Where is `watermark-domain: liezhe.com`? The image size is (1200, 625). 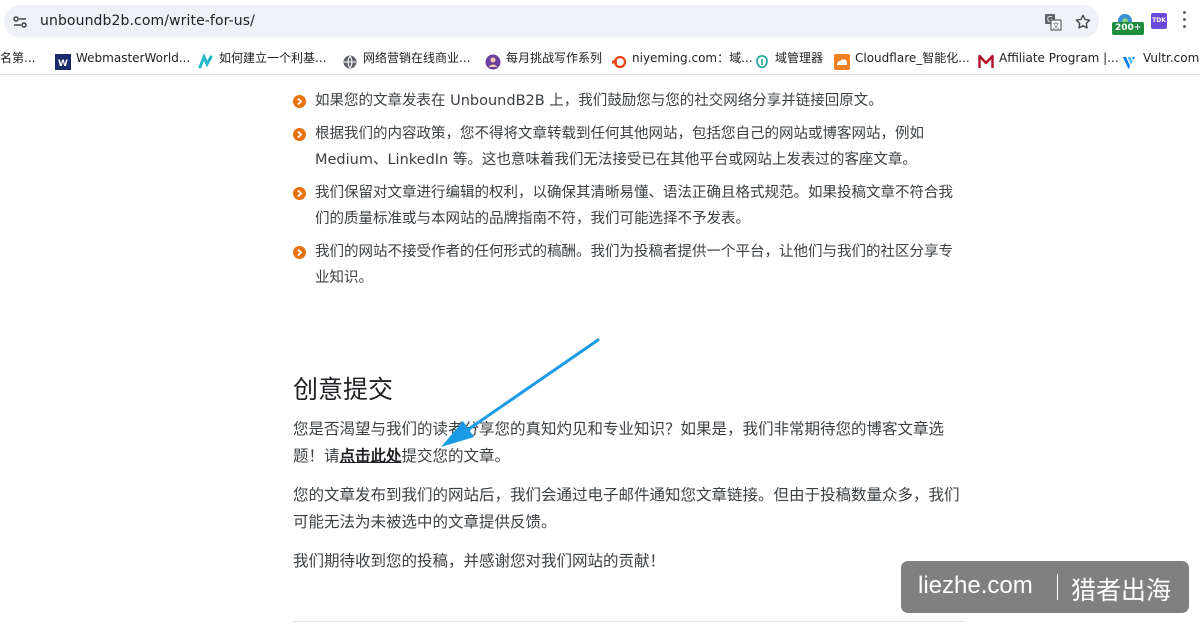
watermark-domain: liezhe.com is located at coordinates (975, 585).